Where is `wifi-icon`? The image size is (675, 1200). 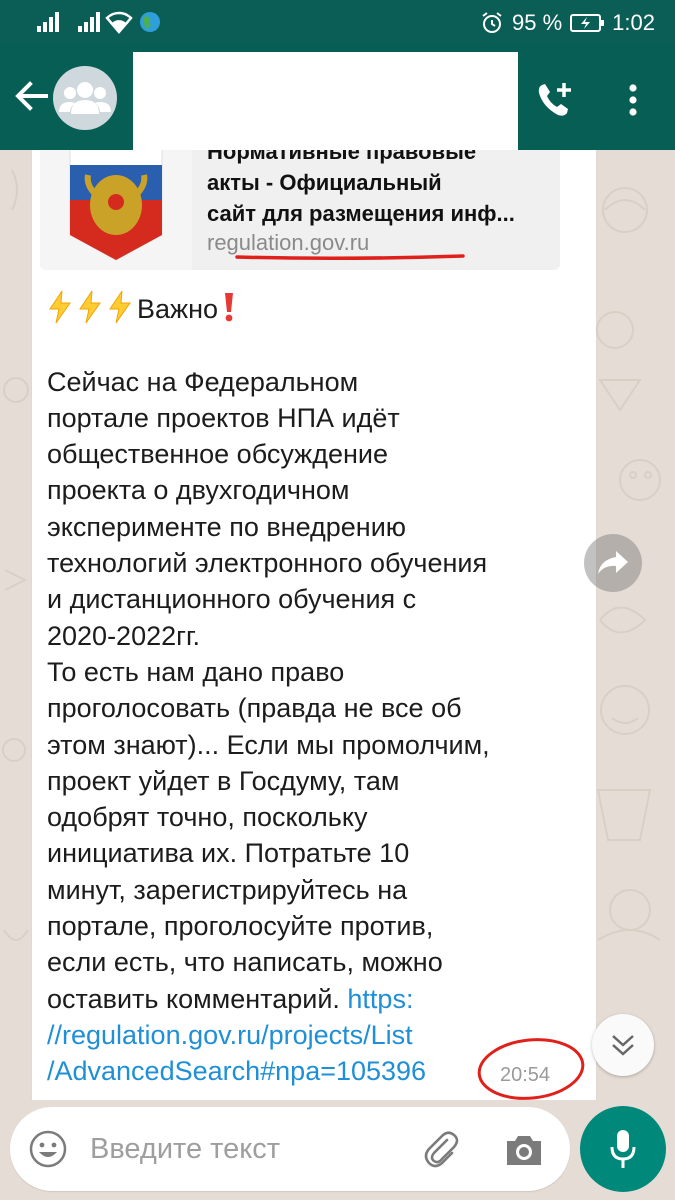
wifi-icon is located at coordinates (119, 22).